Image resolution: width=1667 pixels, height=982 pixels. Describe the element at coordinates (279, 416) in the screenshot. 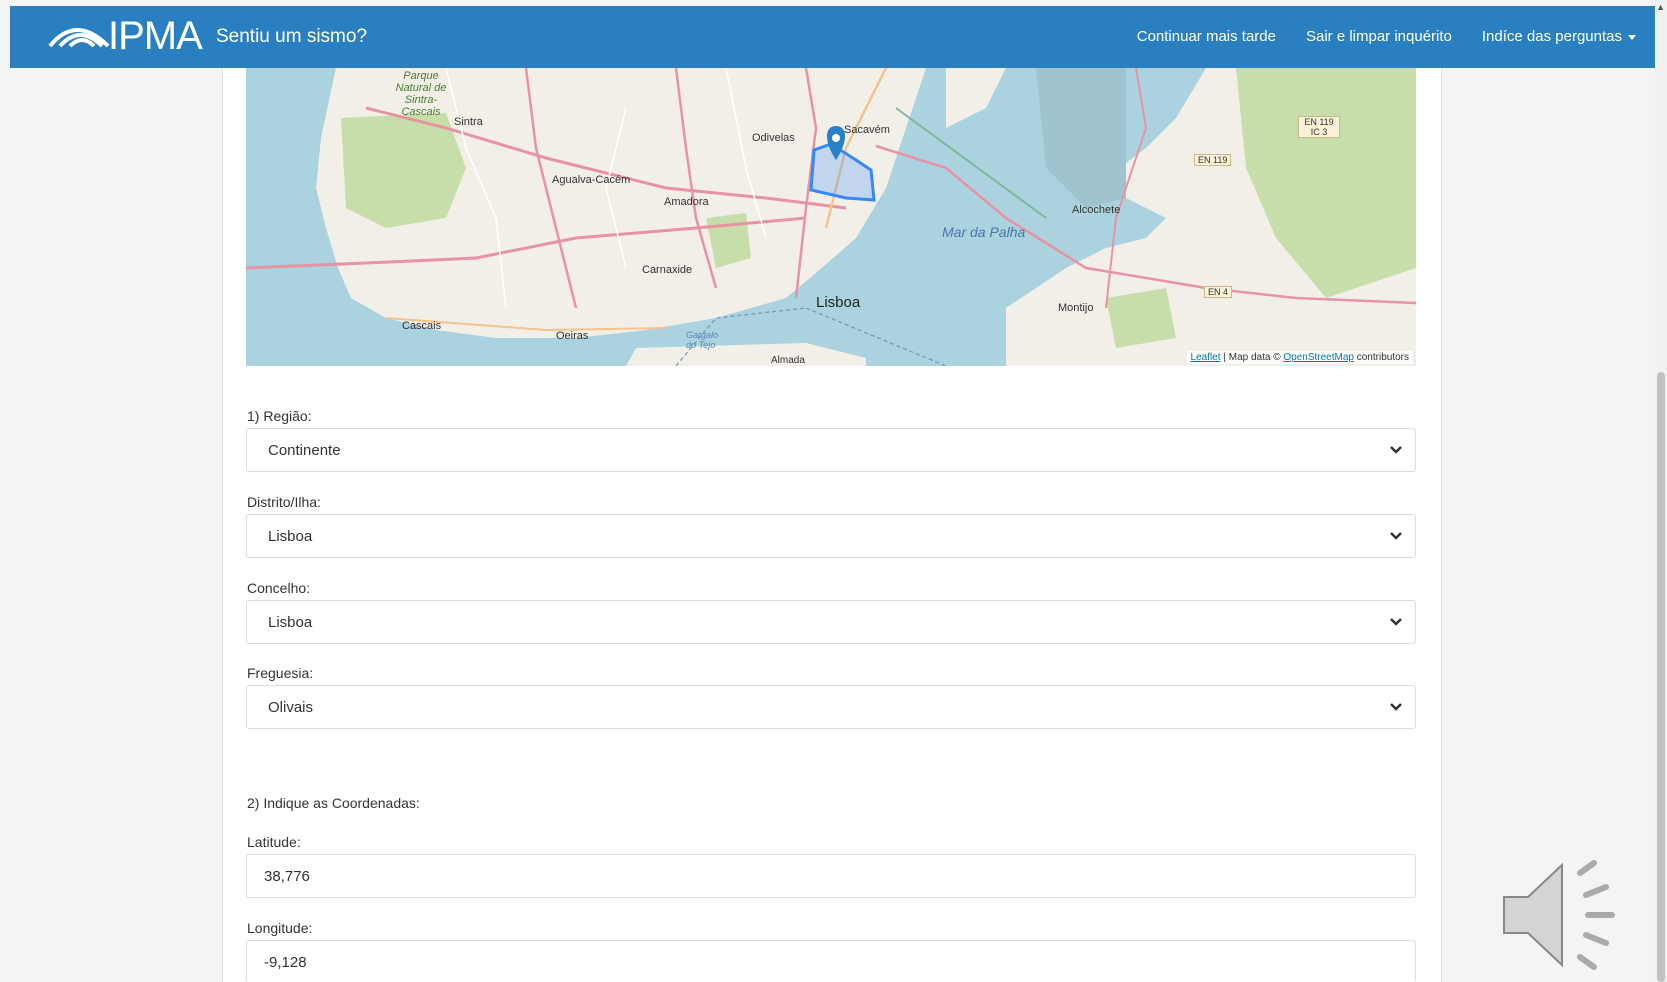

I see `region-question-label: 1) Região:` at that location.